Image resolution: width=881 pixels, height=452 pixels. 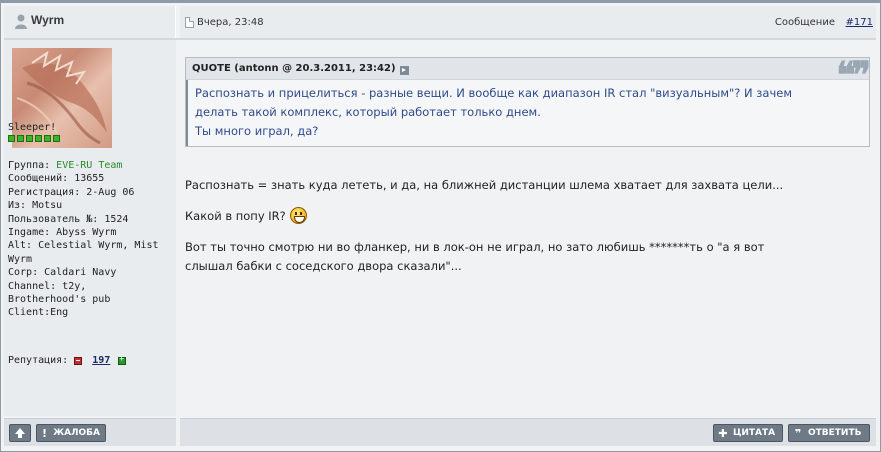 What do you see at coordinates (525, 216) in the screenshot?
I see `message-paragraph: Какой в попу IR?` at bounding box center [525, 216].